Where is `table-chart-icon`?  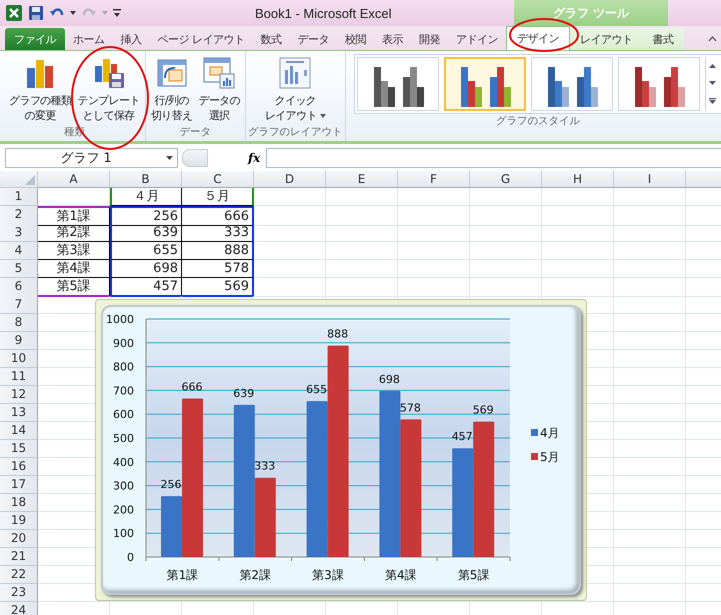 table-chart-icon is located at coordinates (219, 73).